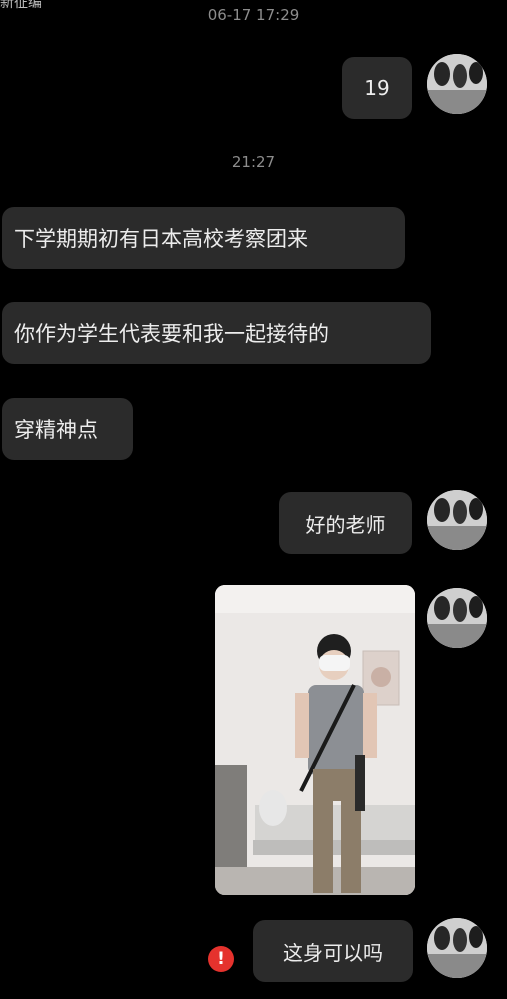  I want to click on message-bubble-right: 这身可以吗, so click(333, 951).